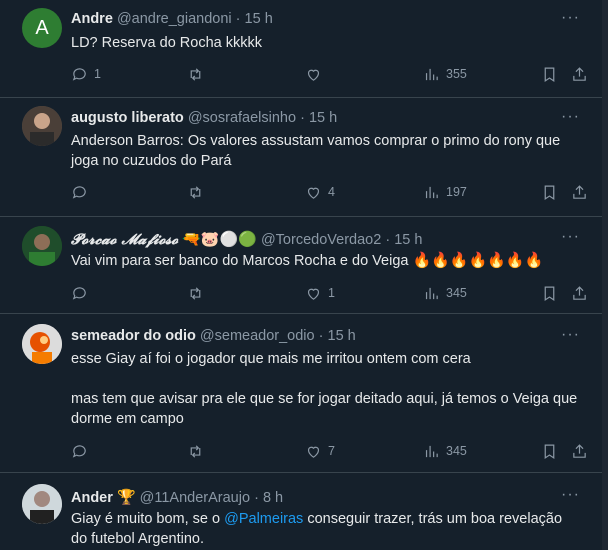  I want to click on timestamp: 8 h, so click(273, 498).